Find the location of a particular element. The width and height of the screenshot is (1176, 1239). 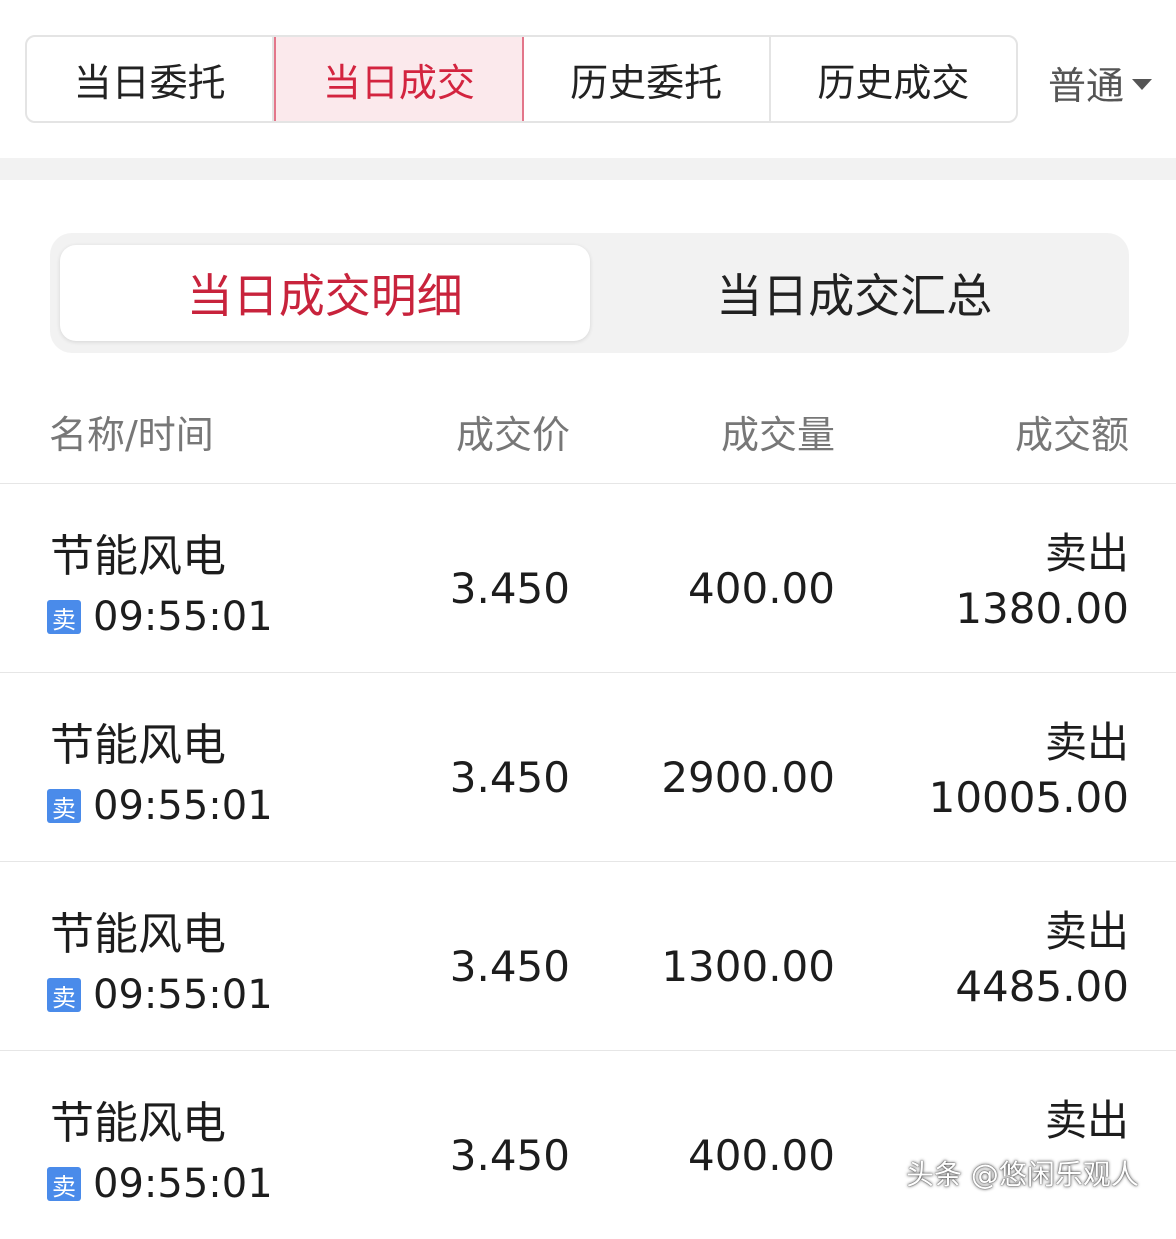

tab-history-orders: 历史委托 is located at coordinates (647, 79).